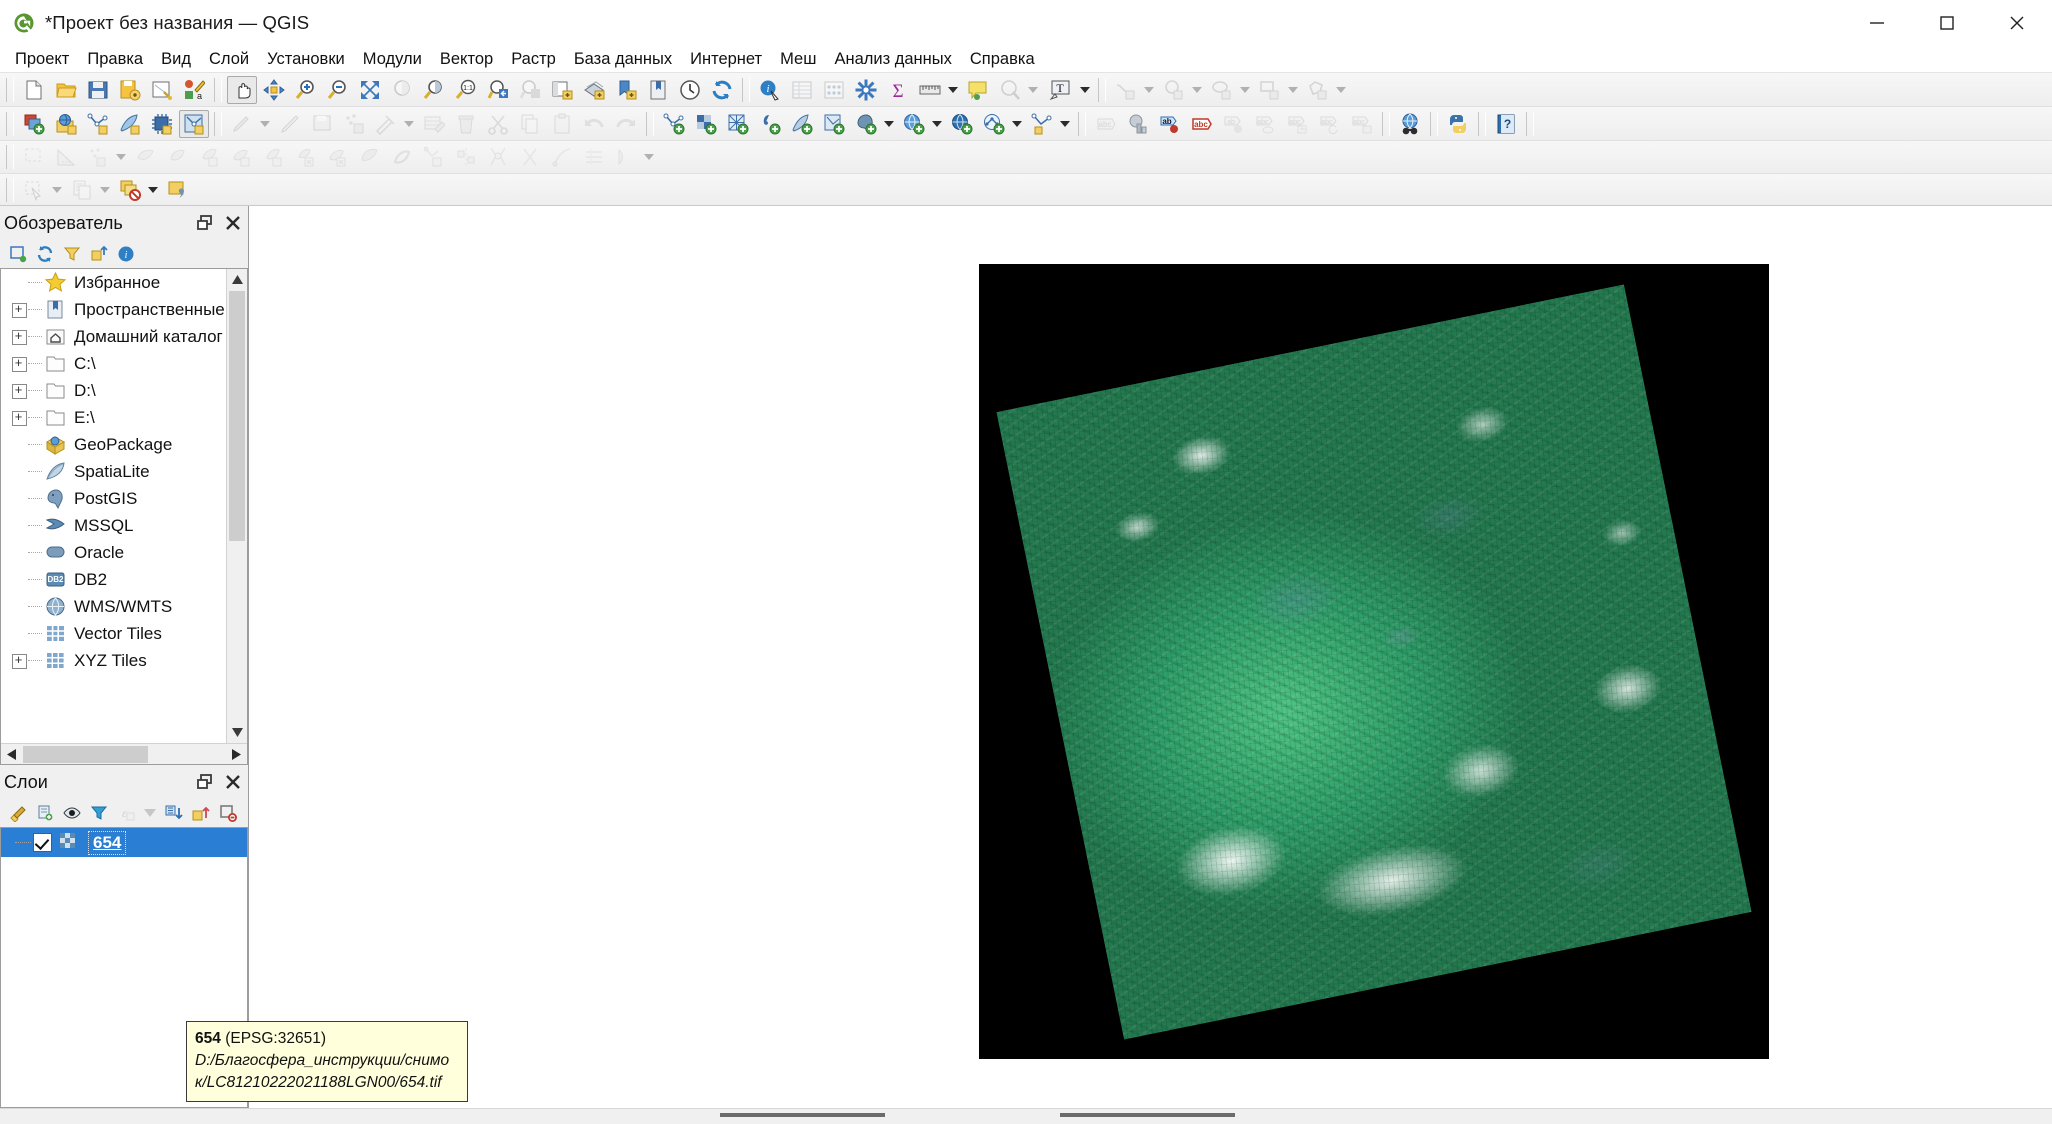  What do you see at coordinates (290, 124) in the screenshot?
I see `toggle-editing-icon` at bounding box center [290, 124].